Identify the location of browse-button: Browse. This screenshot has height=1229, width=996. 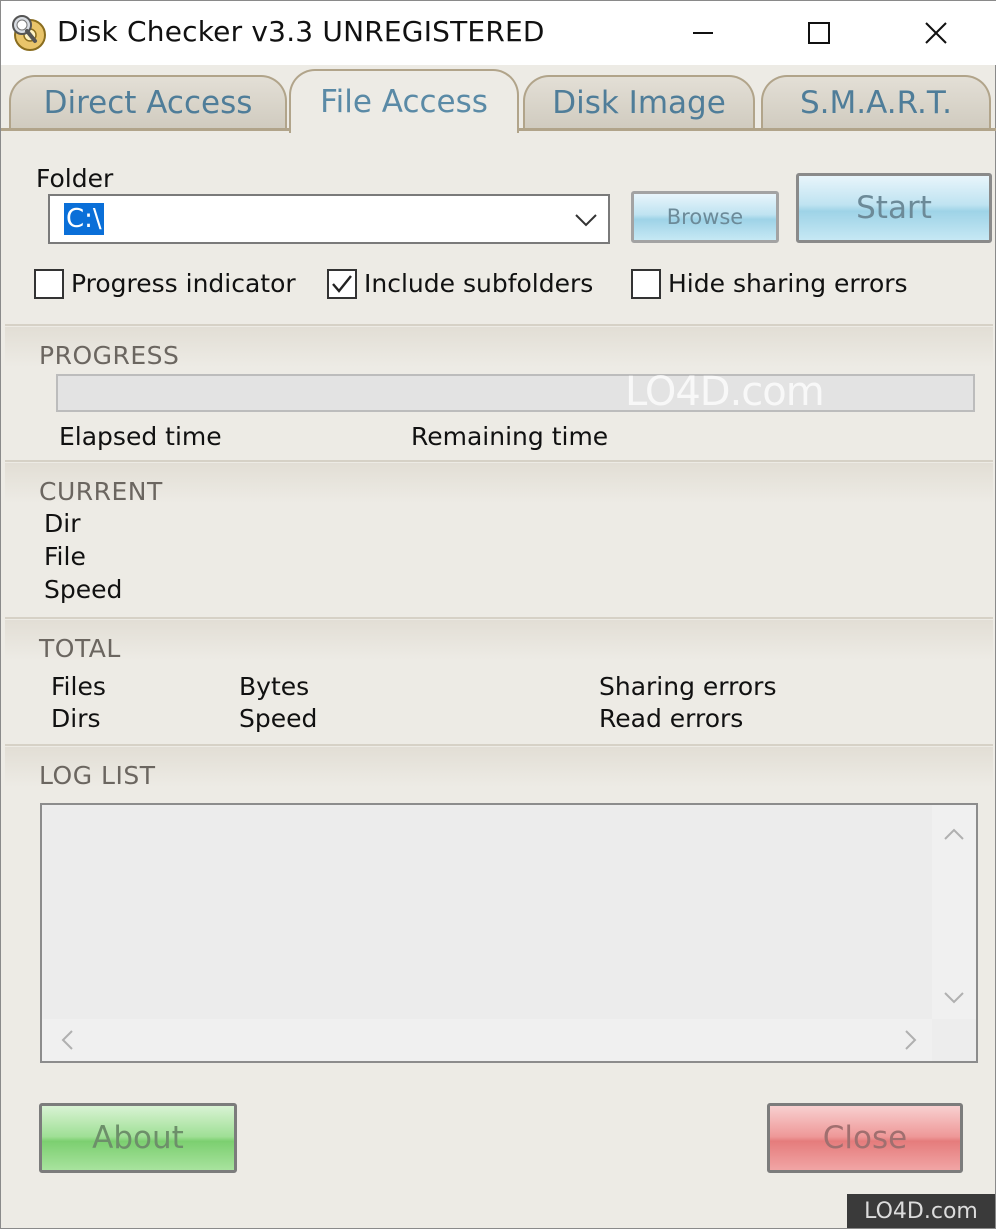
(705, 217).